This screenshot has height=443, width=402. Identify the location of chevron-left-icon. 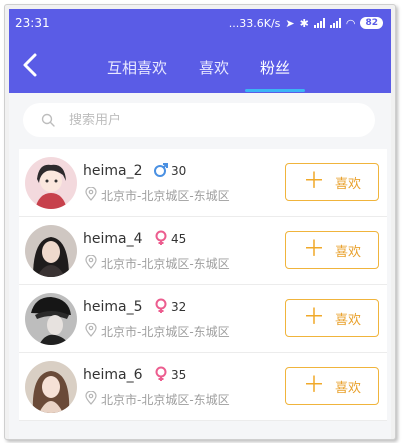
(30, 65).